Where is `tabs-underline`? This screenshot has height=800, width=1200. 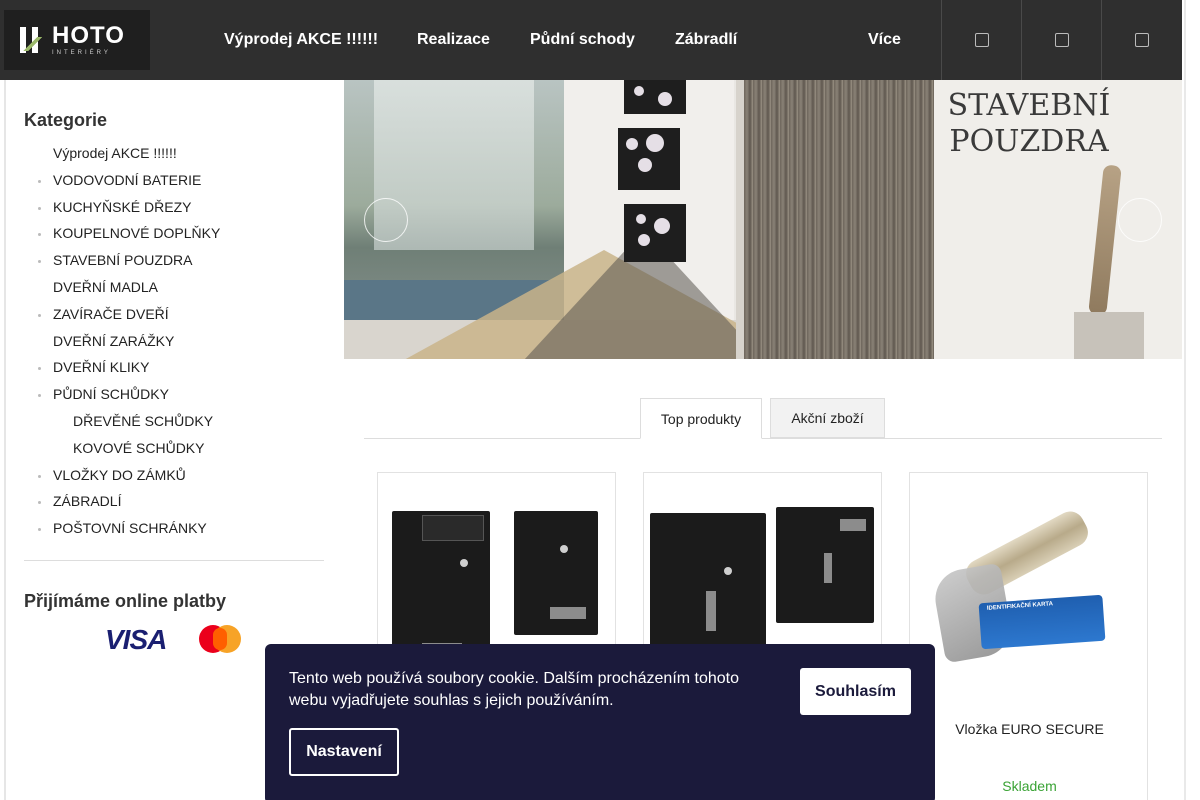 tabs-underline is located at coordinates (763, 438).